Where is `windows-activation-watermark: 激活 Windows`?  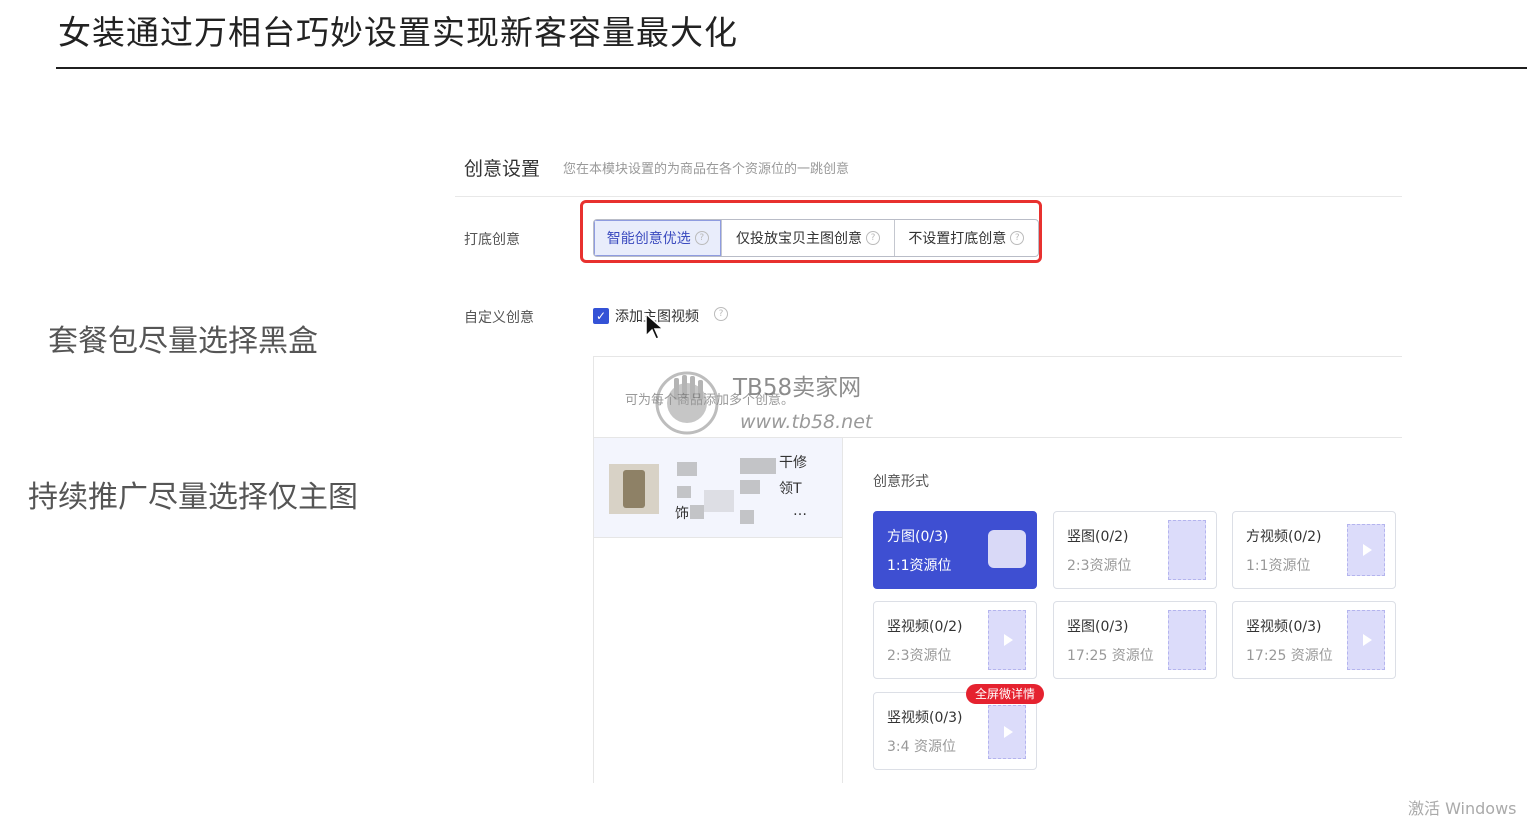
windows-activation-watermark: 激活 Windows is located at coordinates (1462, 808).